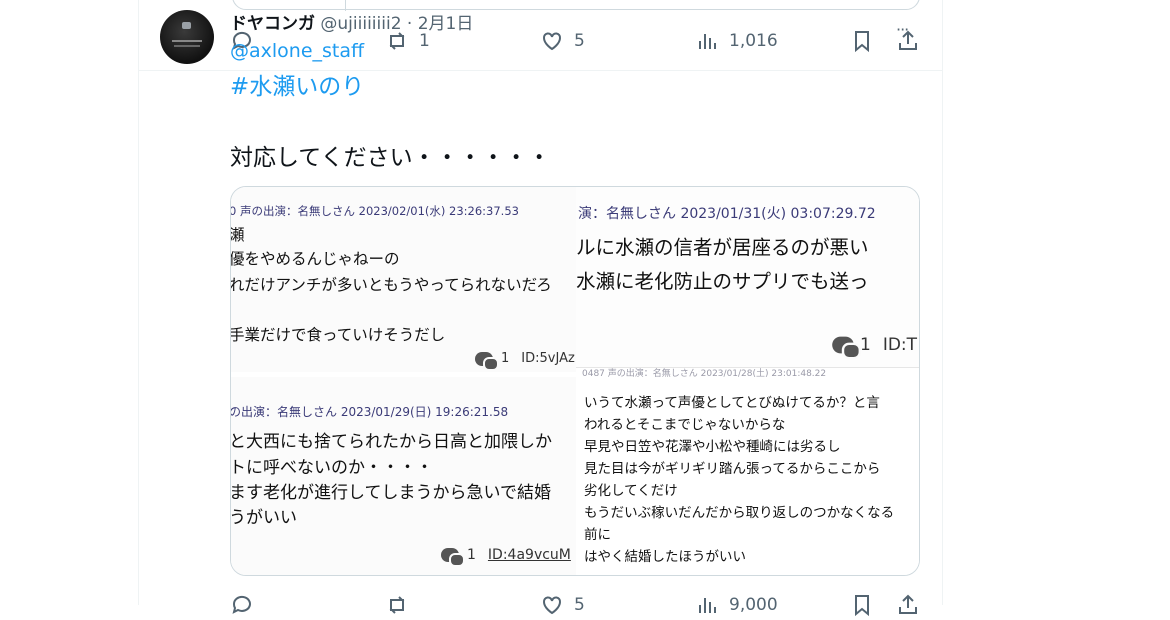 The image size is (1170, 620). I want to click on post-line: と大西にも捨てられたから日高と加隈しか, so click(391, 442).